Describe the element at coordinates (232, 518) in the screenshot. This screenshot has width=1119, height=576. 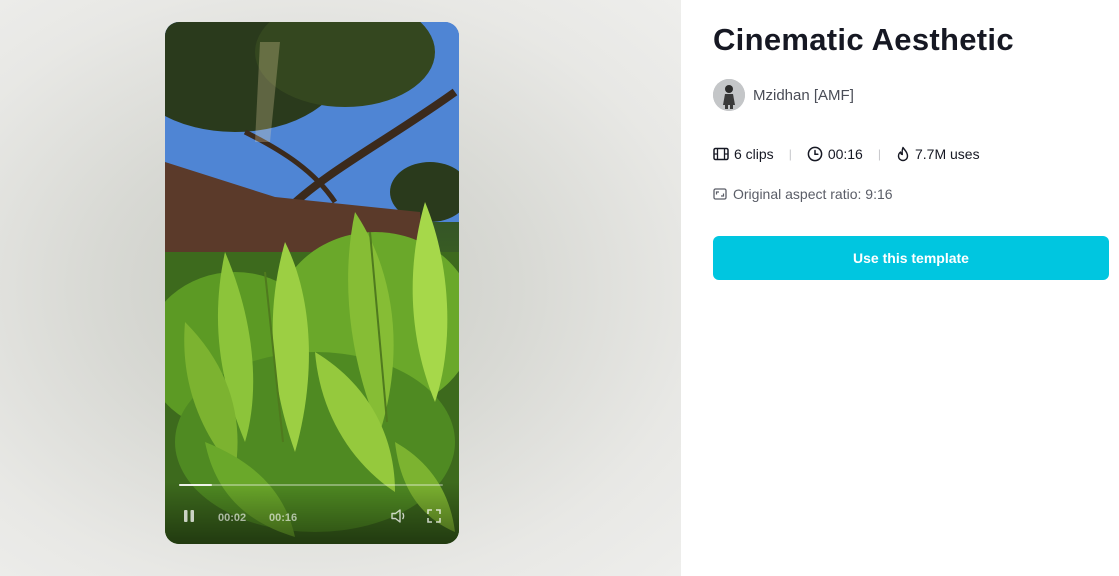
I see `current-time: 00:02` at that location.